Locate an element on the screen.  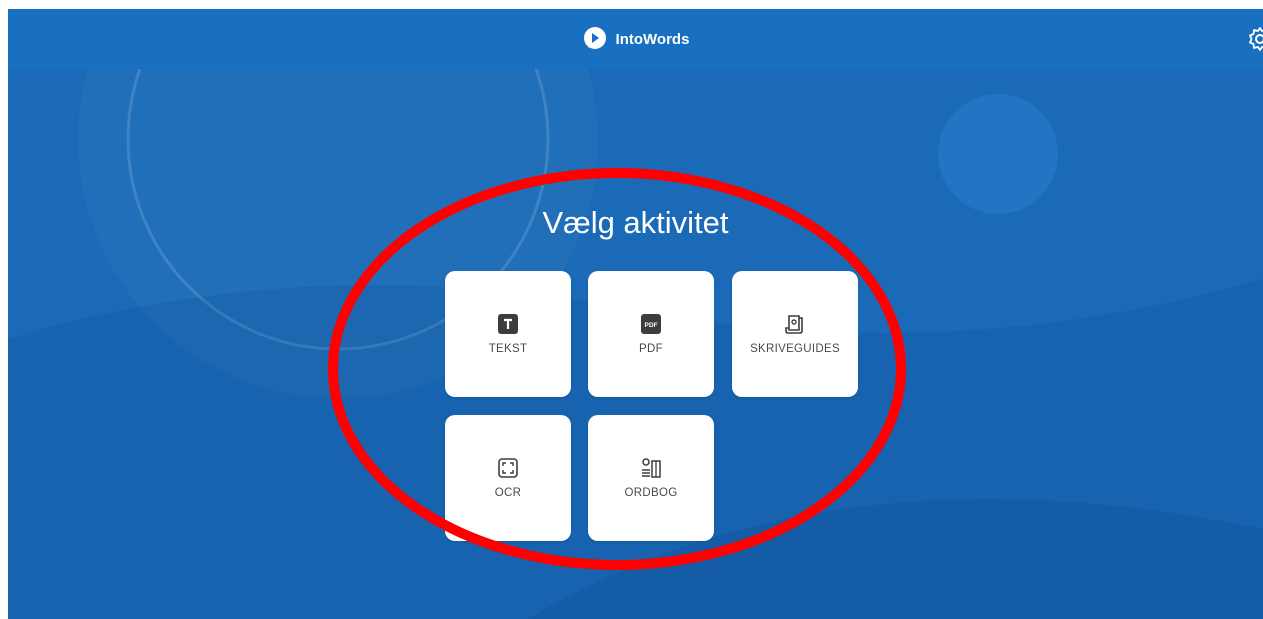
tile-skriveguides: SKRIVEGUIDES is located at coordinates (795, 334).